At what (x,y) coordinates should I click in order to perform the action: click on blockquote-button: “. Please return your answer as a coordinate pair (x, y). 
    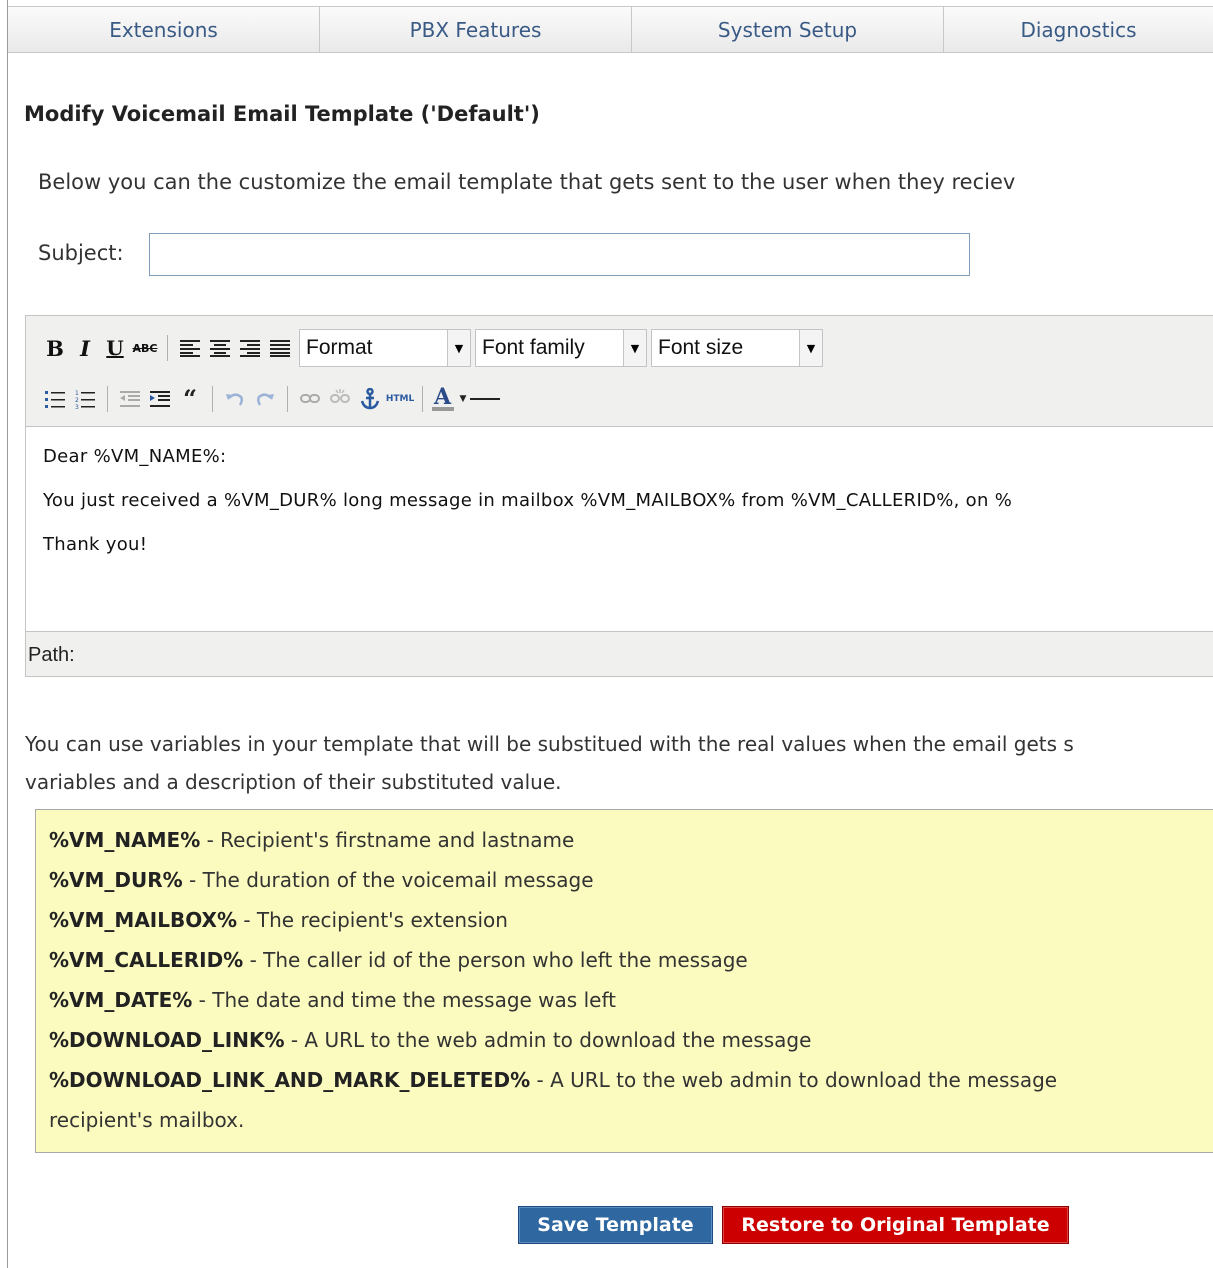
    Looking at the image, I should click on (190, 399).